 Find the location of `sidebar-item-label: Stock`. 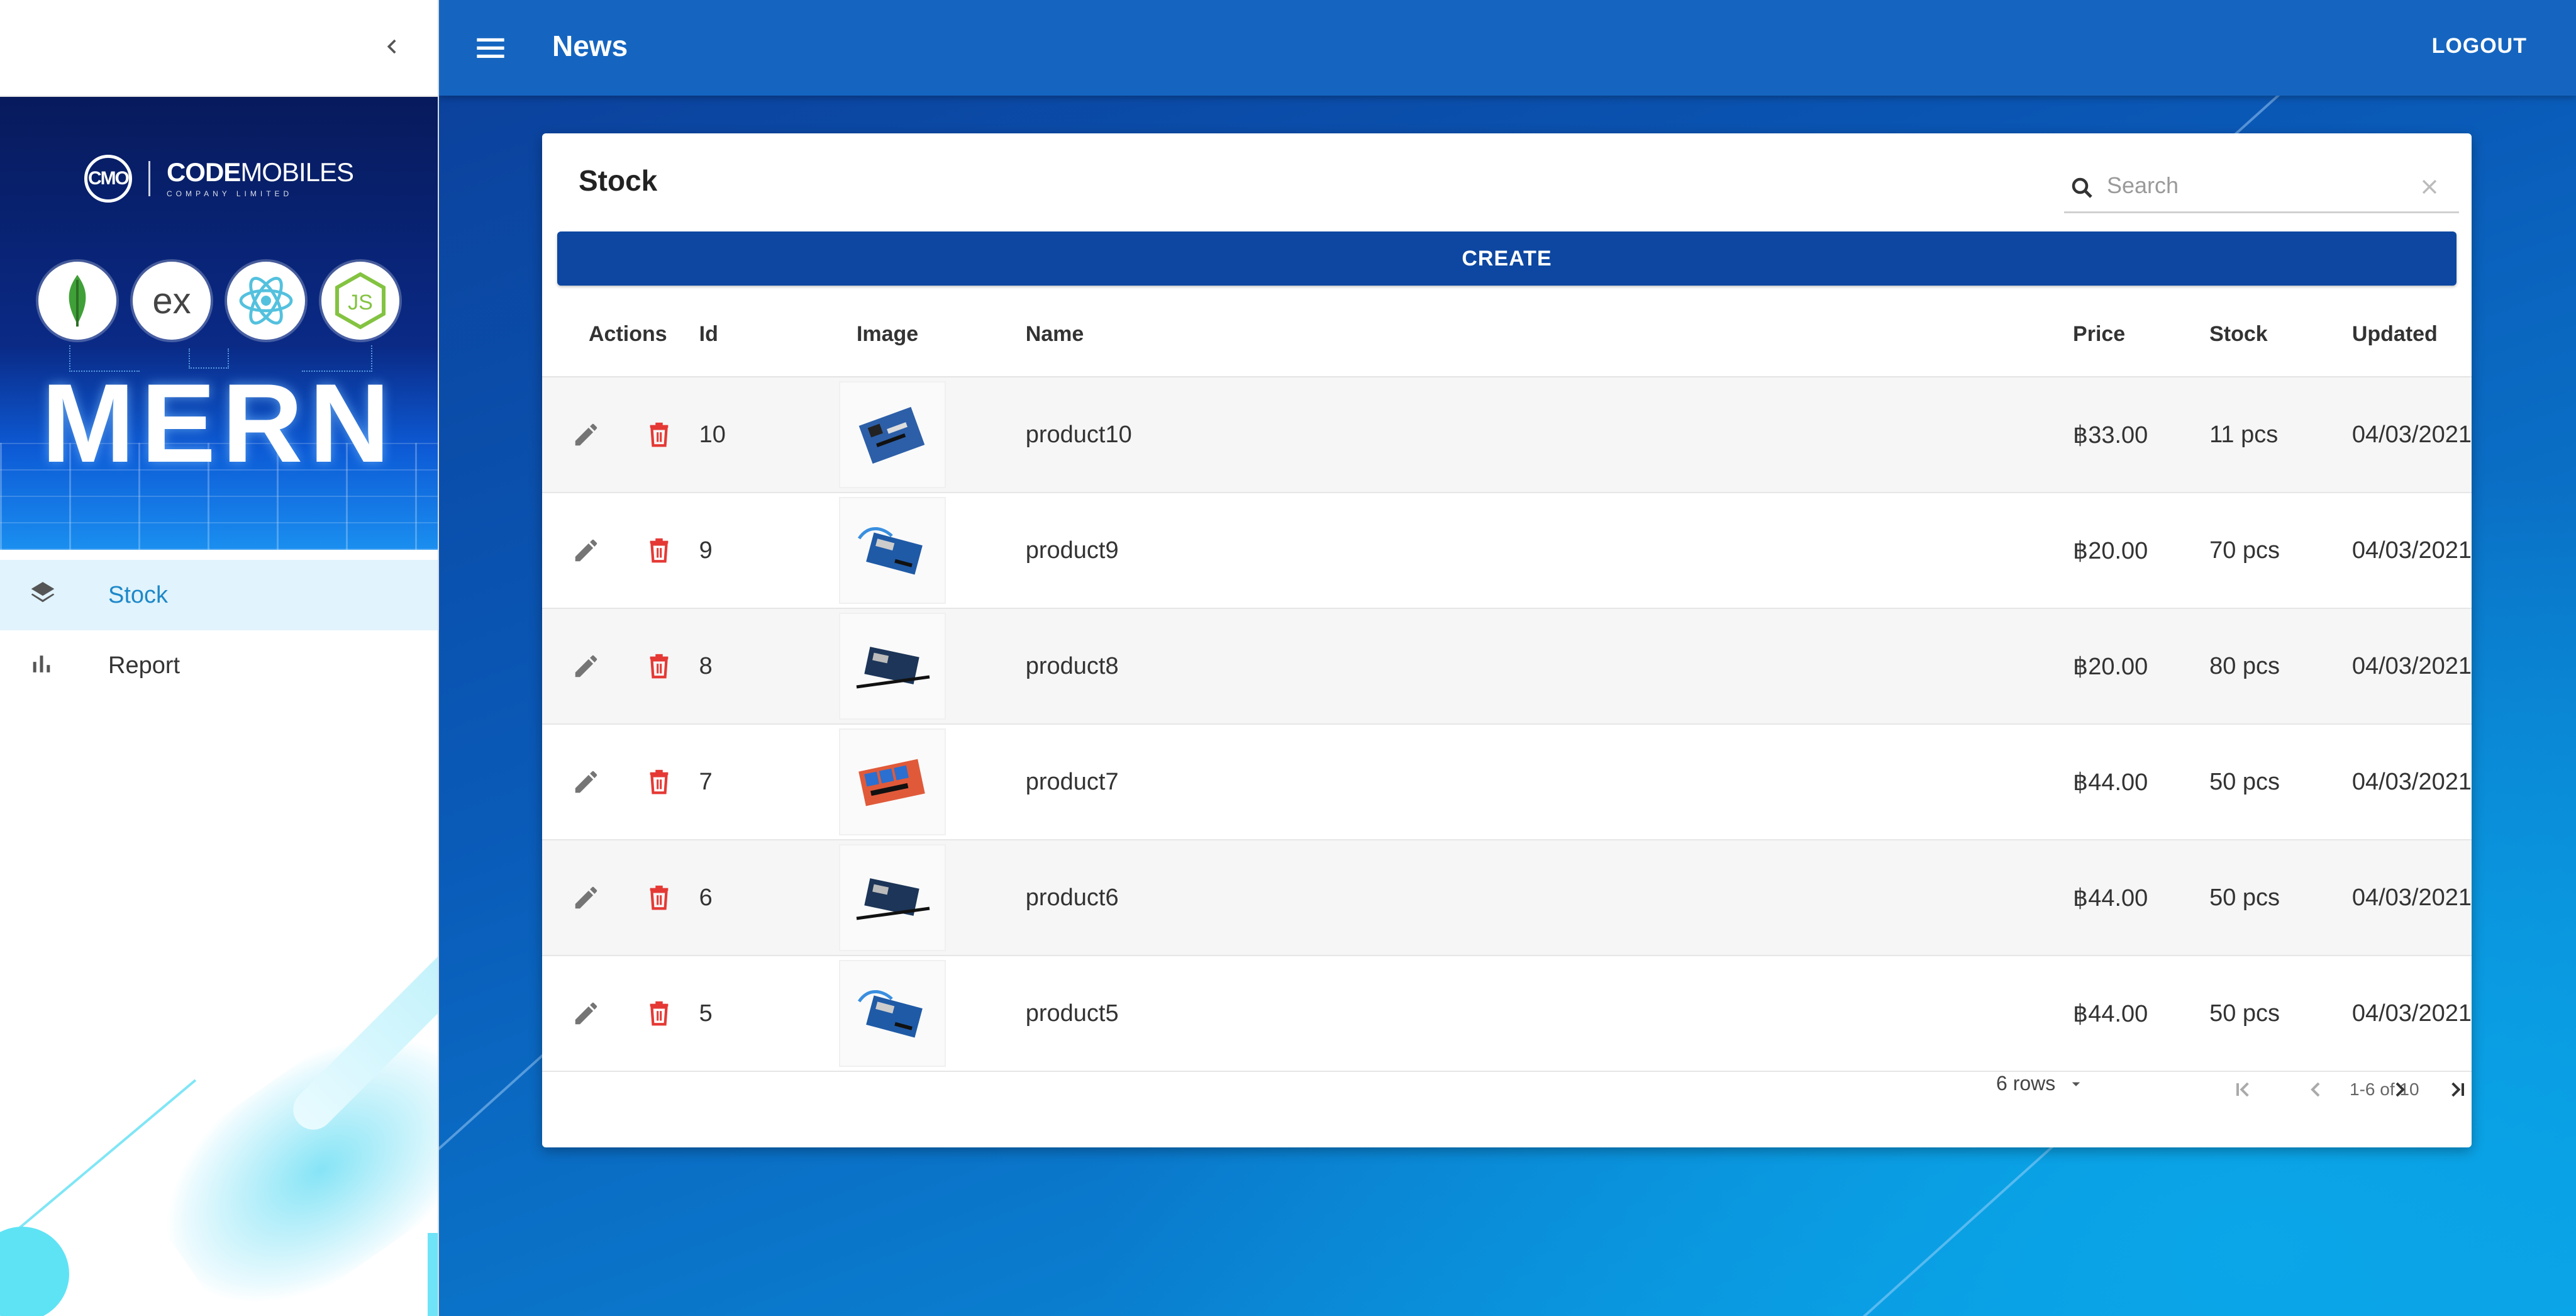

sidebar-item-label: Stock is located at coordinates (138, 594).